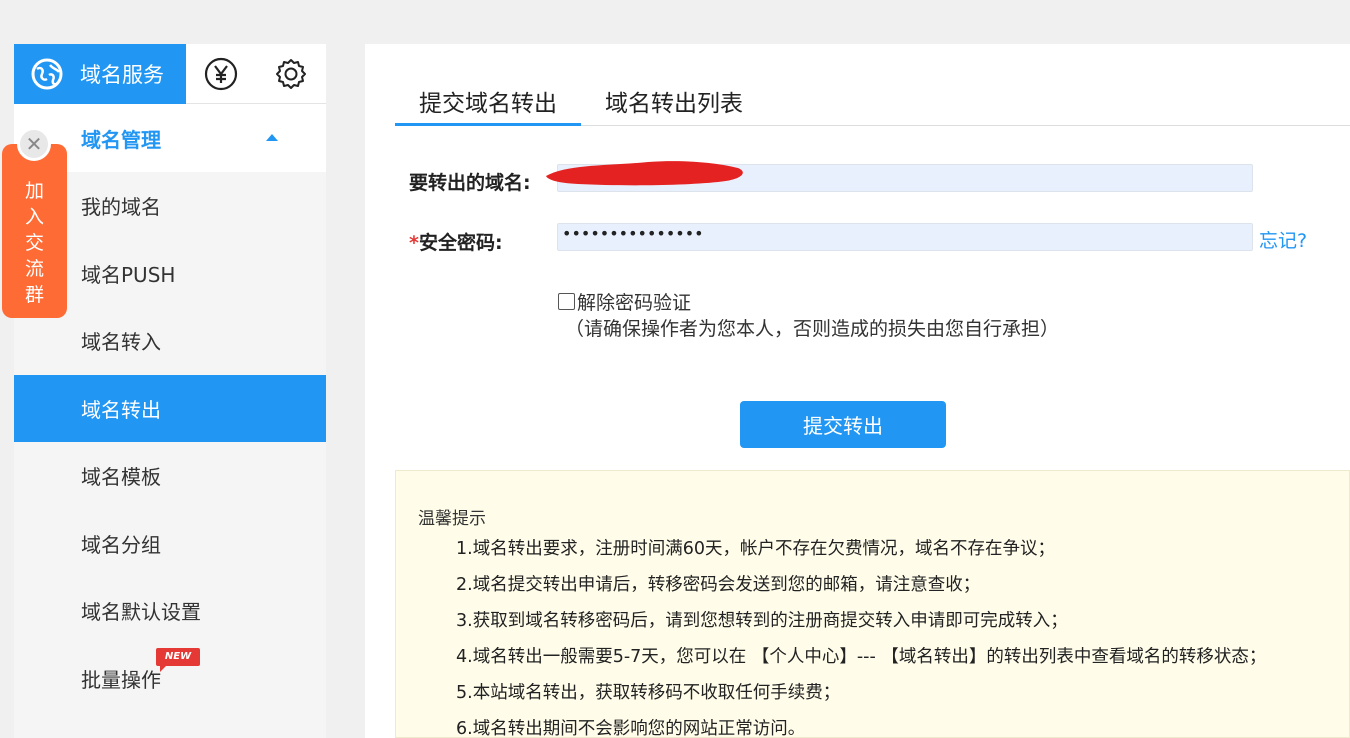 The width and height of the screenshot is (1350, 738). Describe the element at coordinates (34, 144) in the screenshot. I see `close-icon: ✕` at that location.